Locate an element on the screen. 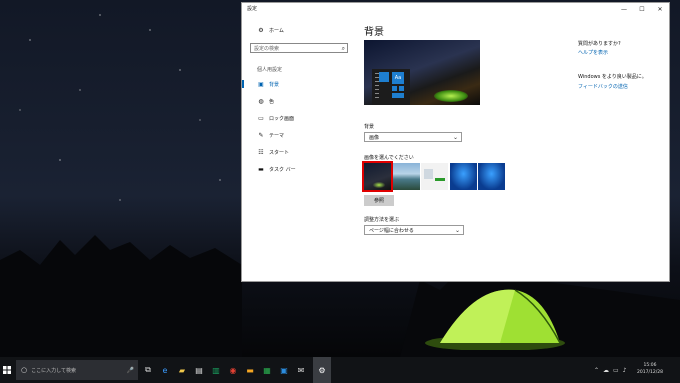  sidebar-item-background: ▣ 背景 is located at coordinates (260, 84).